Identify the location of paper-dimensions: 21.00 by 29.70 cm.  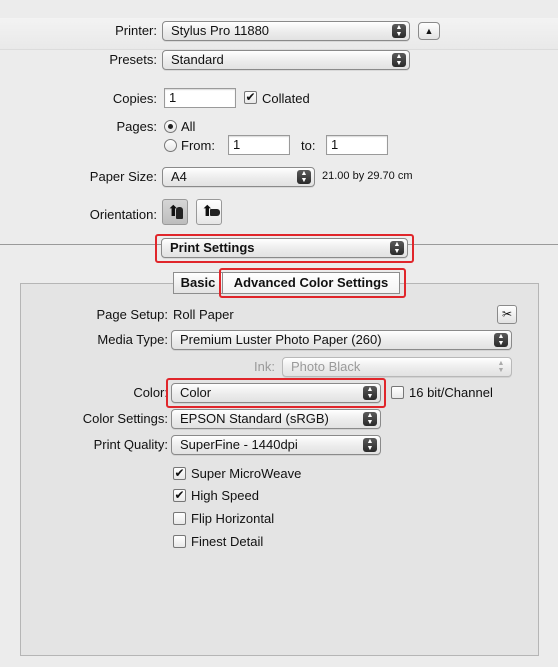
(367, 176).